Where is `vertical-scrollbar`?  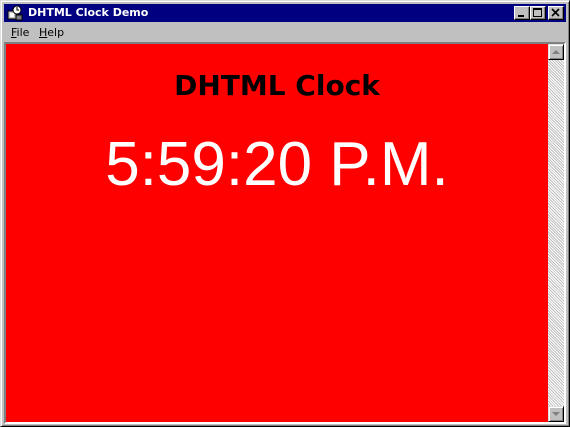 vertical-scrollbar is located at coordinates (556, 233).